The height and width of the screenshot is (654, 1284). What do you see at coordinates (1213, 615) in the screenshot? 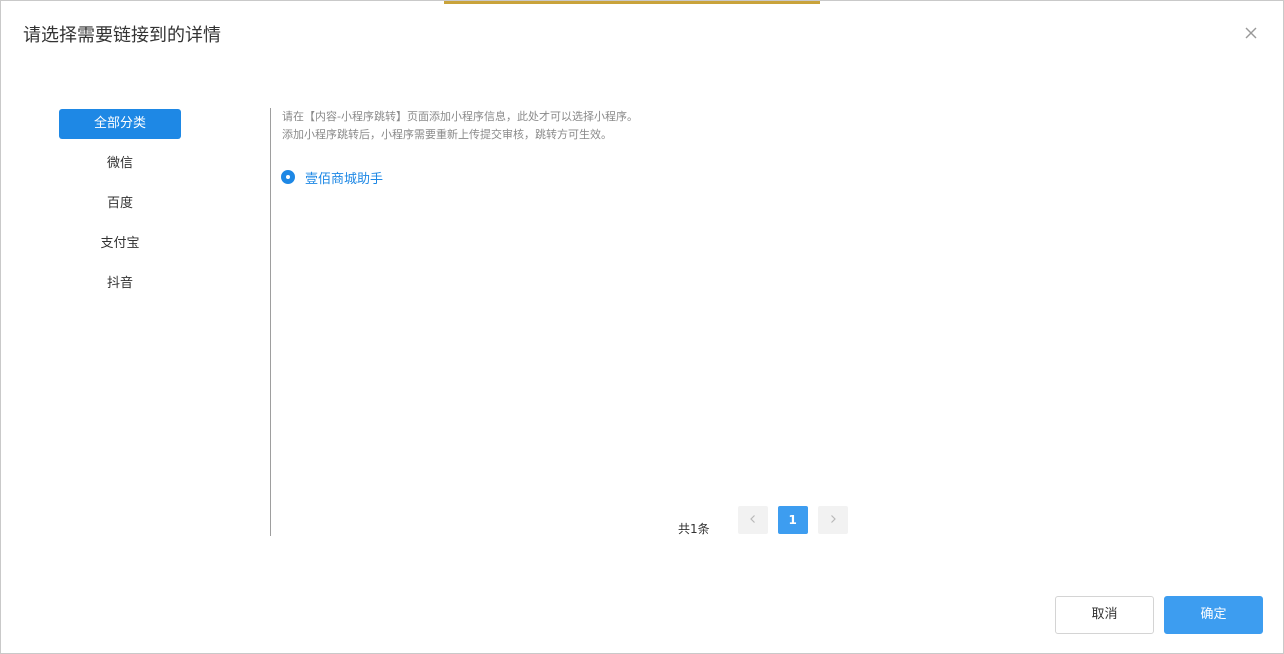
I see `confirm-button: 确定` at bounding box center [1213, 615].